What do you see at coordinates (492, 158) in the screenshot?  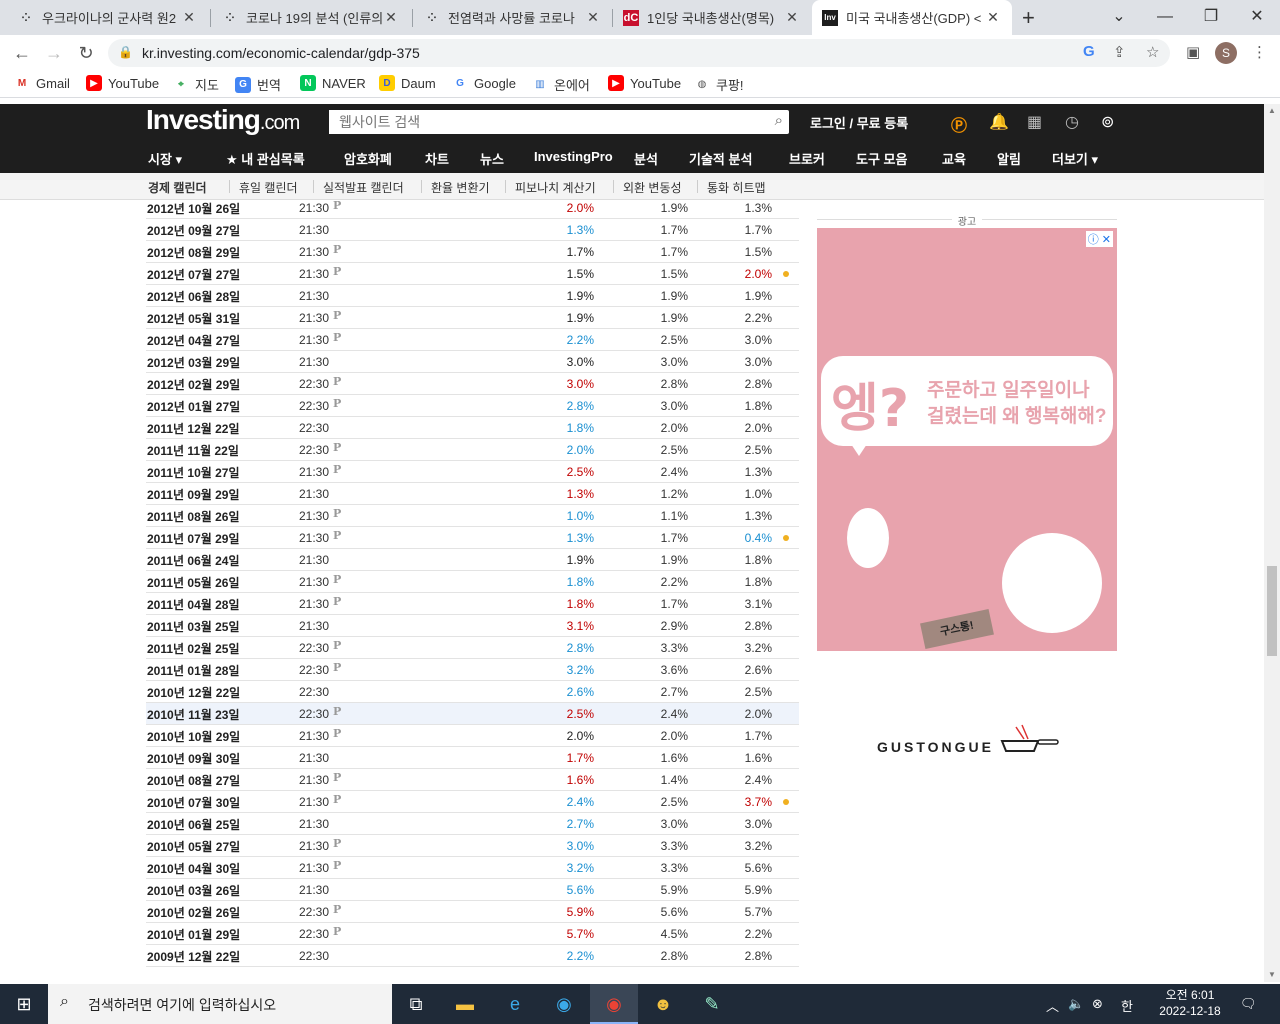 I see `nav-news: 뉴스` at bounding box center [492, 158].